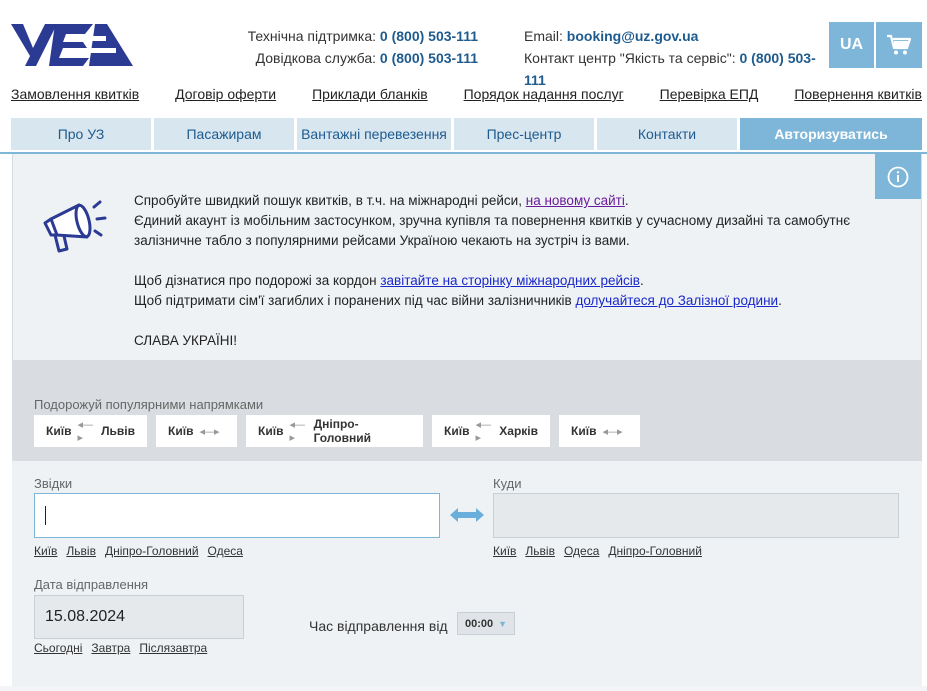 The height and width of the screenshot is (691, 927). What do you see at coordinates (831, 134) in the screenshot?
I see `login-button: Авторизуватись` at bounding box center [831, 134].